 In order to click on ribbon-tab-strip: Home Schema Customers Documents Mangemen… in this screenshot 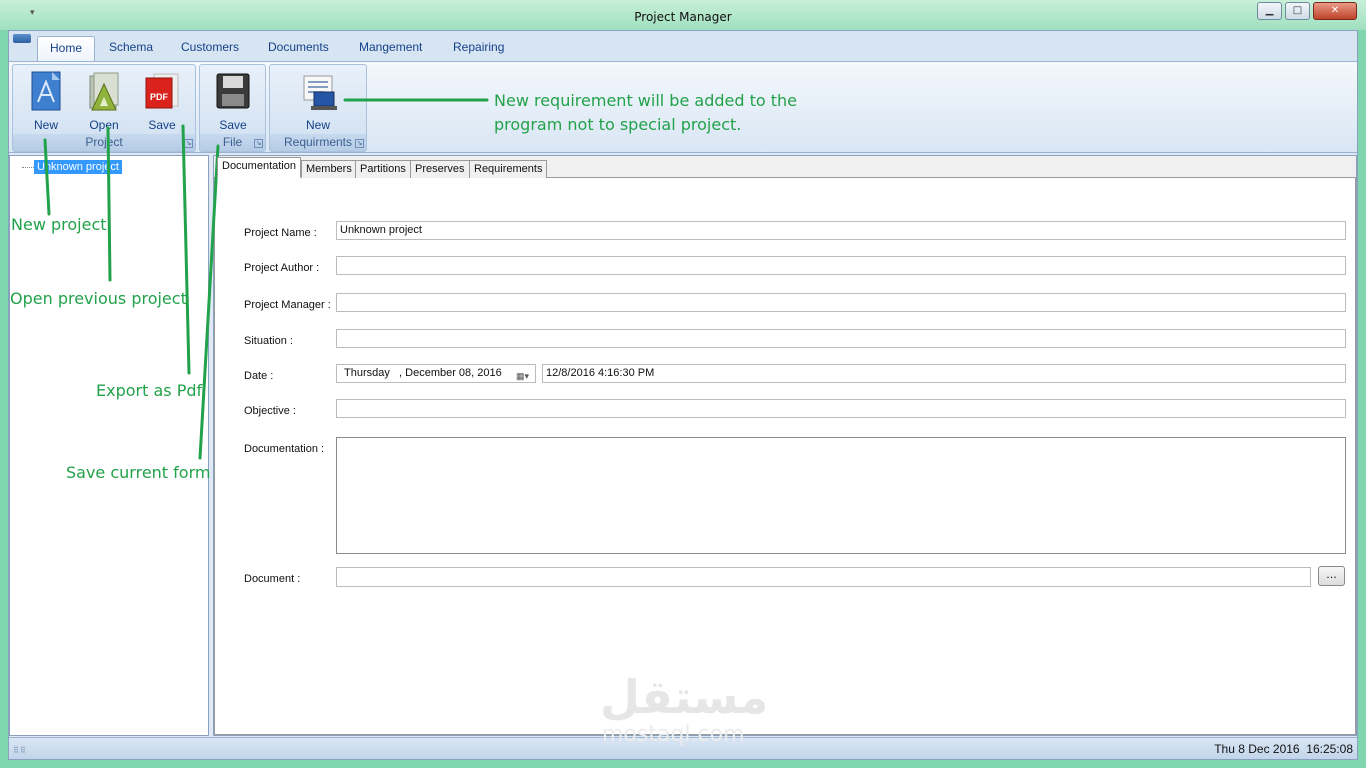, I will do `click(683, 46)`.